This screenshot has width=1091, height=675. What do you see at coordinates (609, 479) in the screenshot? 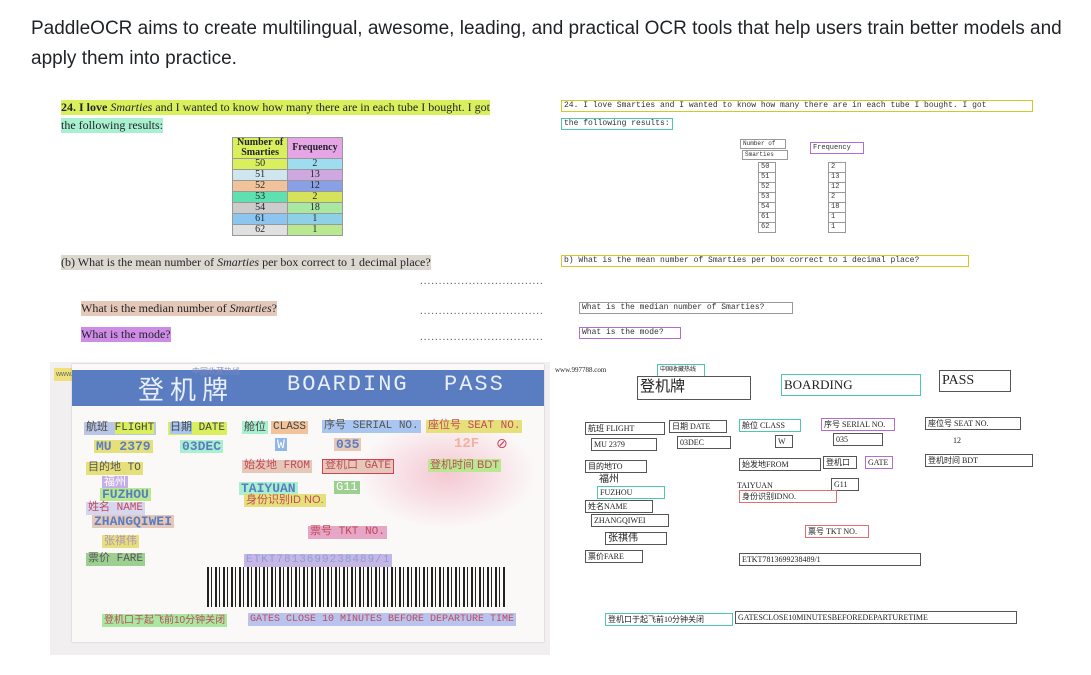
I see `ocr-to-cn: 福州` at bounding box center [609, 479].